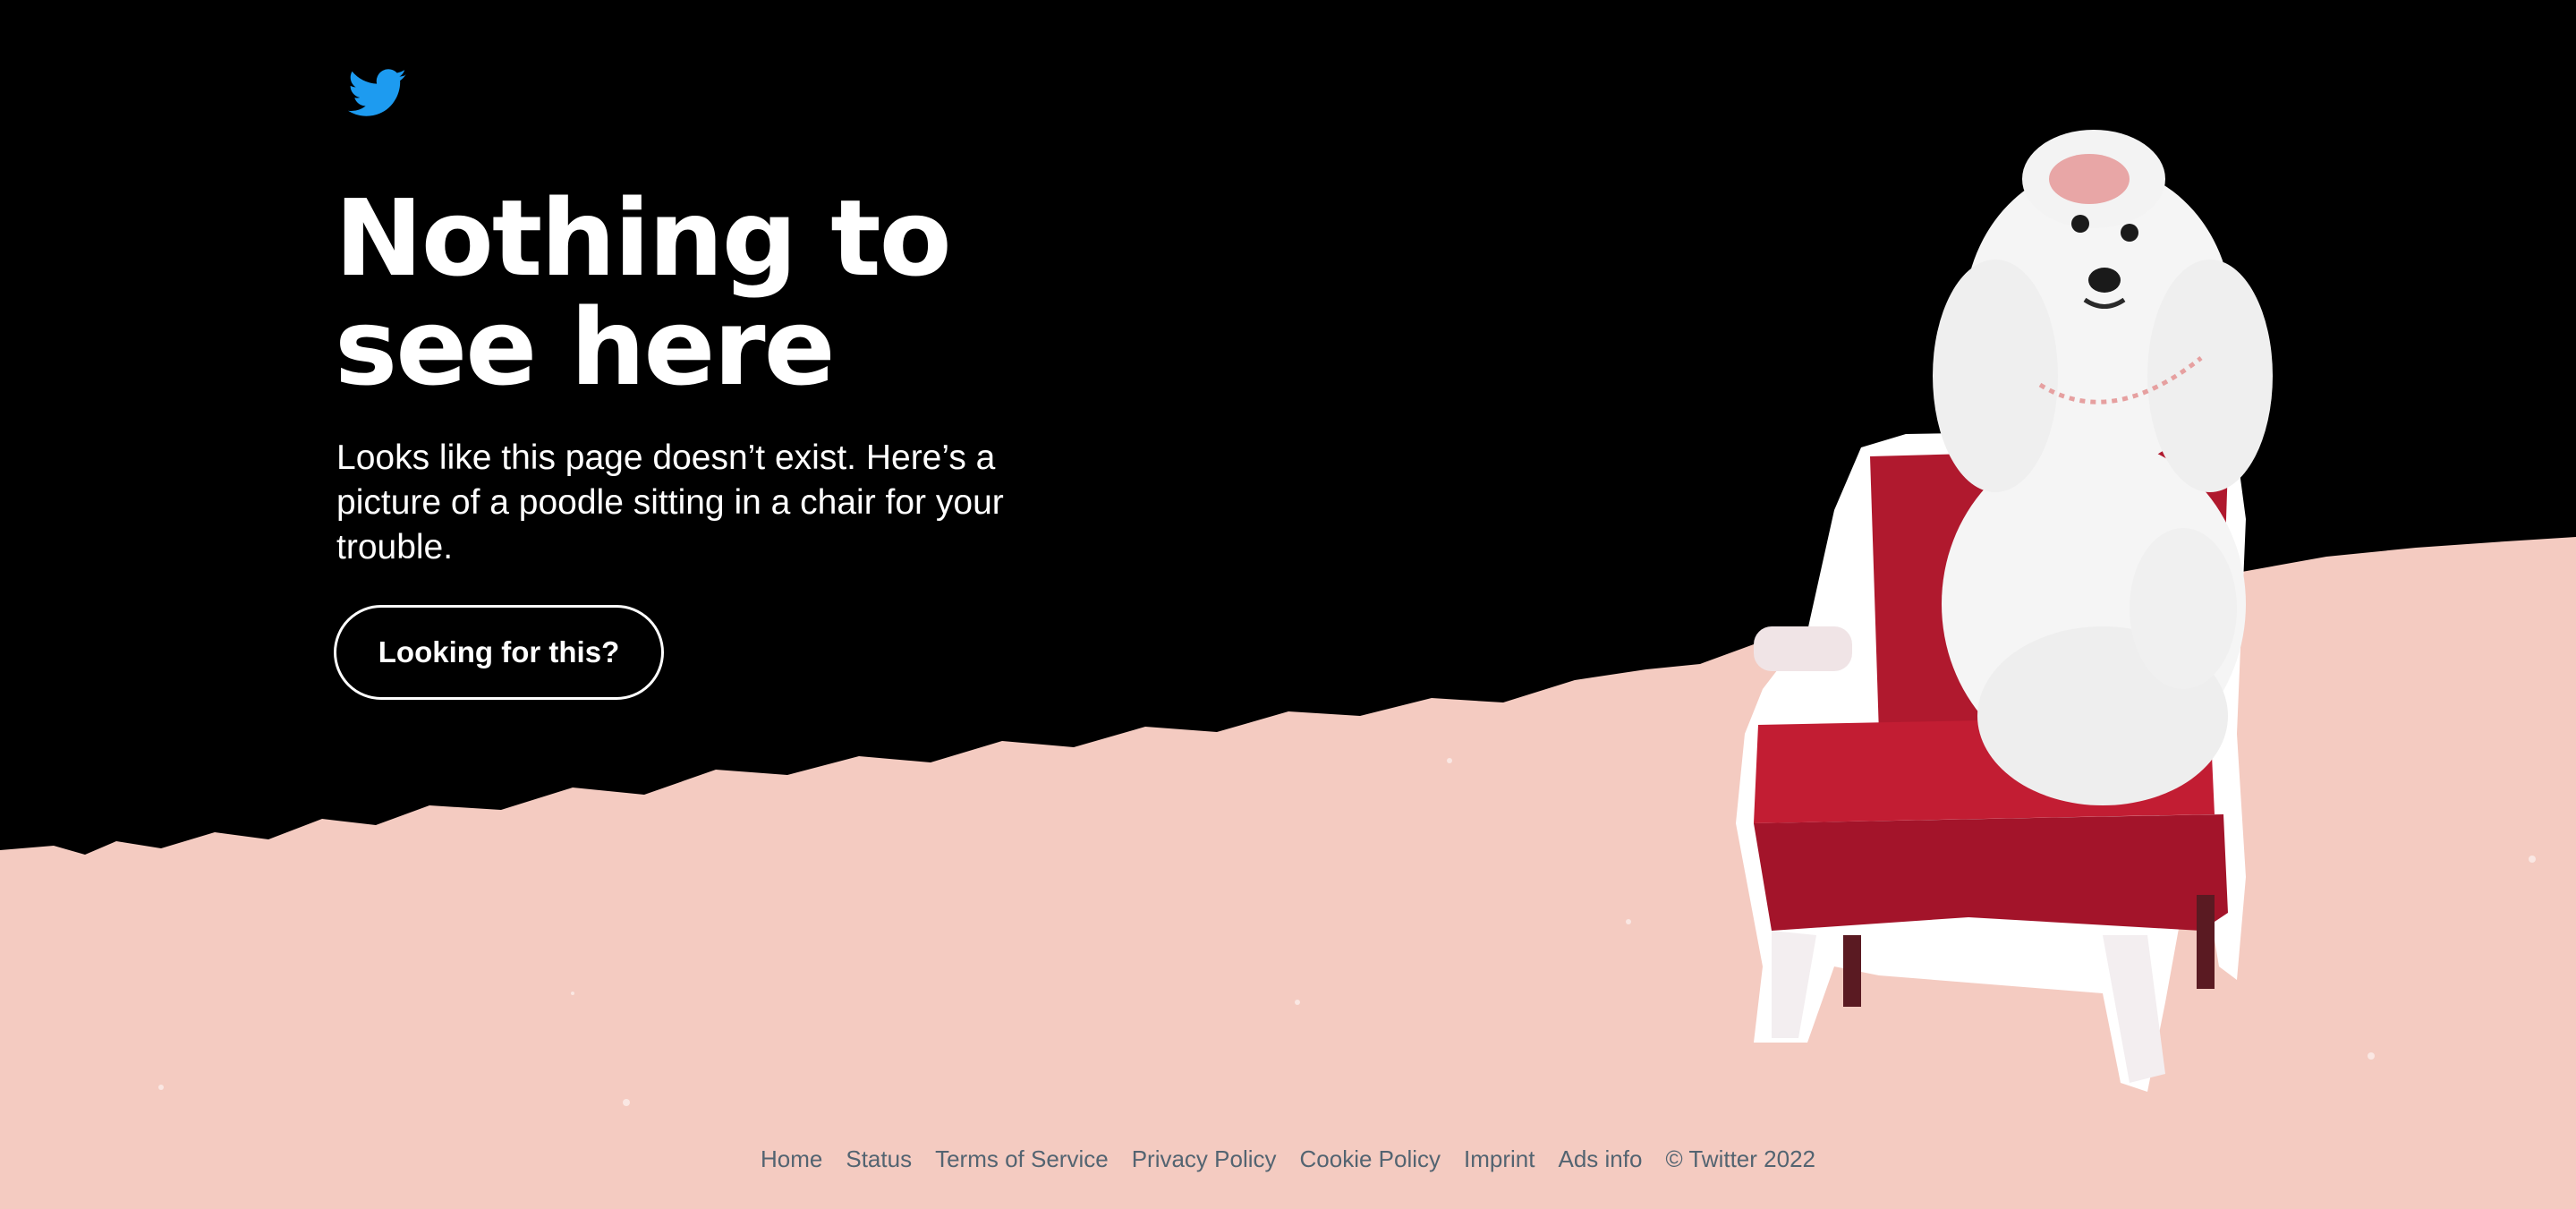 The image size is (2576, 1209). What do you see at coordinates (791, 1159) in the screenshot?
I see `footer-link-home: Home` at bounding box center [791, 1159].